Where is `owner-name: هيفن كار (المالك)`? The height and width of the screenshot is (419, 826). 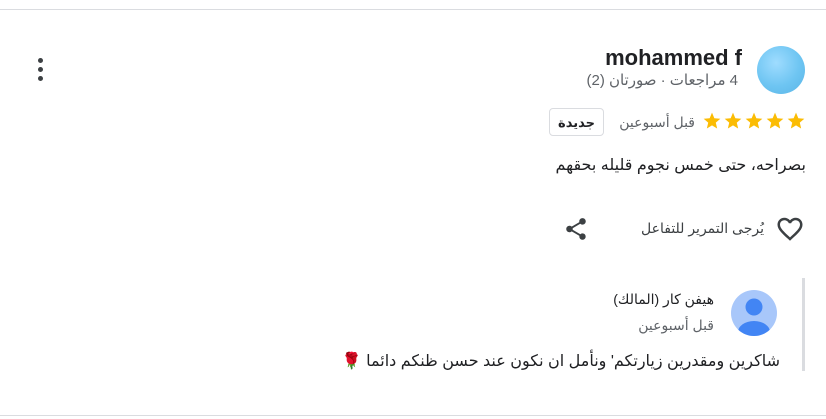
owner-name: هيفن كار (المالك) is located at coordinates (663, 299).